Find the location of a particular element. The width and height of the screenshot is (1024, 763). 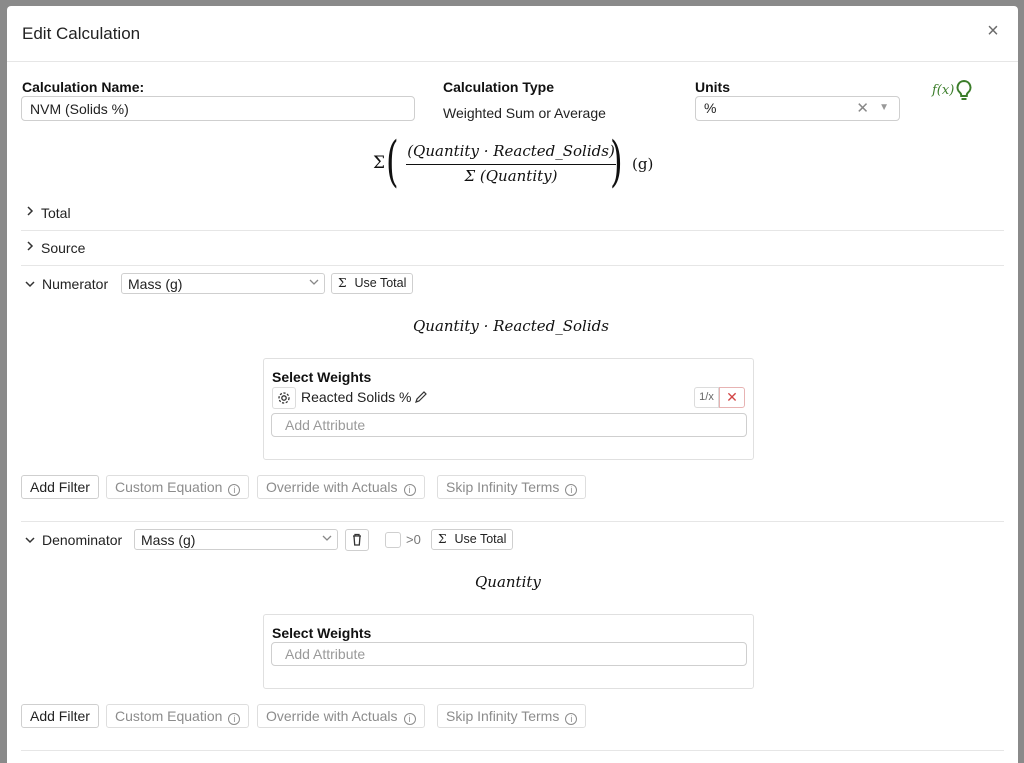

units-value: % is located at coordinates (710, 108).